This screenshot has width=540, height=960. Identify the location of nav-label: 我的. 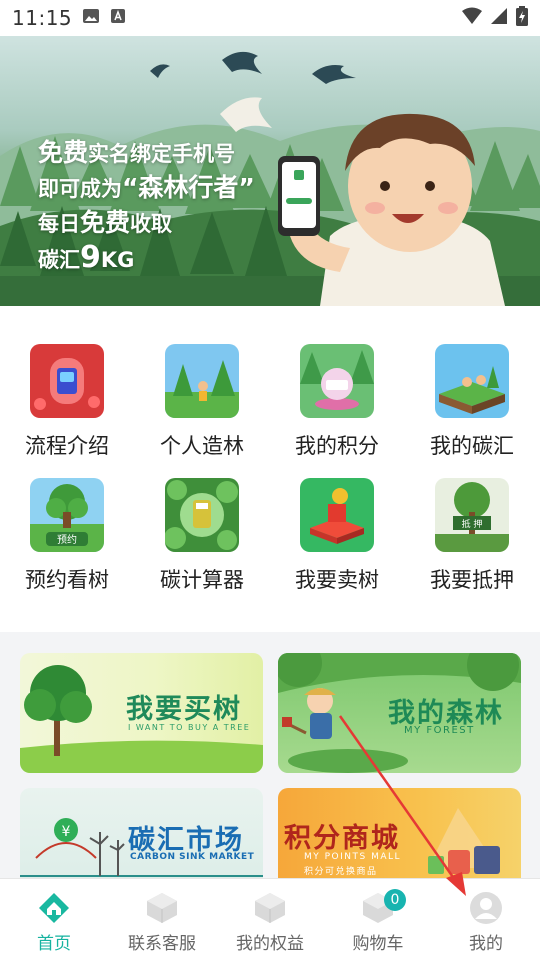
(486, 944).